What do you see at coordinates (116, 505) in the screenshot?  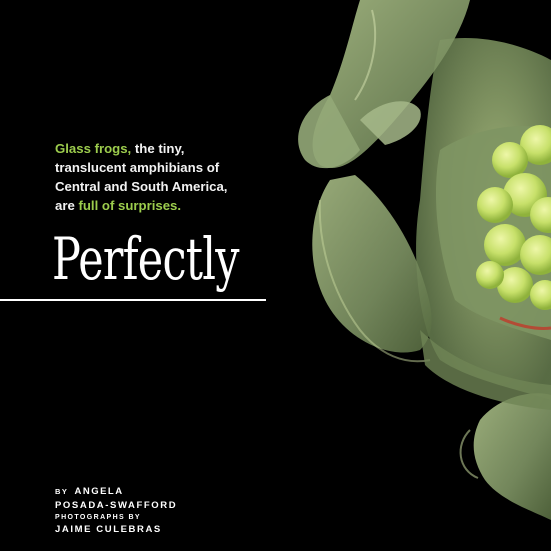 I see `author-last-name: POSADA-SWAFFORD` at bounding box center [116, 505].